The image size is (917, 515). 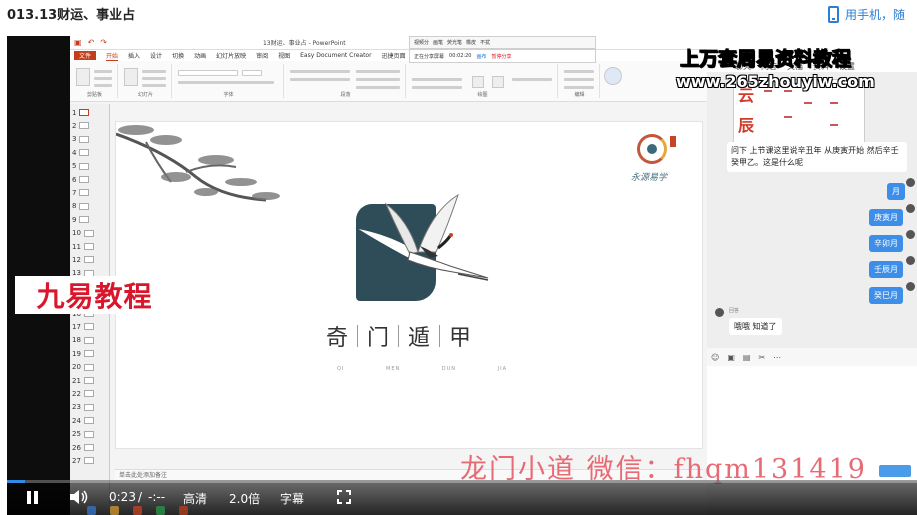 What do you see at coordinates (502, 42) in the screenshot?
I see `share-toolbar: 视频分 画笔 荧光笔 橡皮 不扰` at bounding box center [502, 42].